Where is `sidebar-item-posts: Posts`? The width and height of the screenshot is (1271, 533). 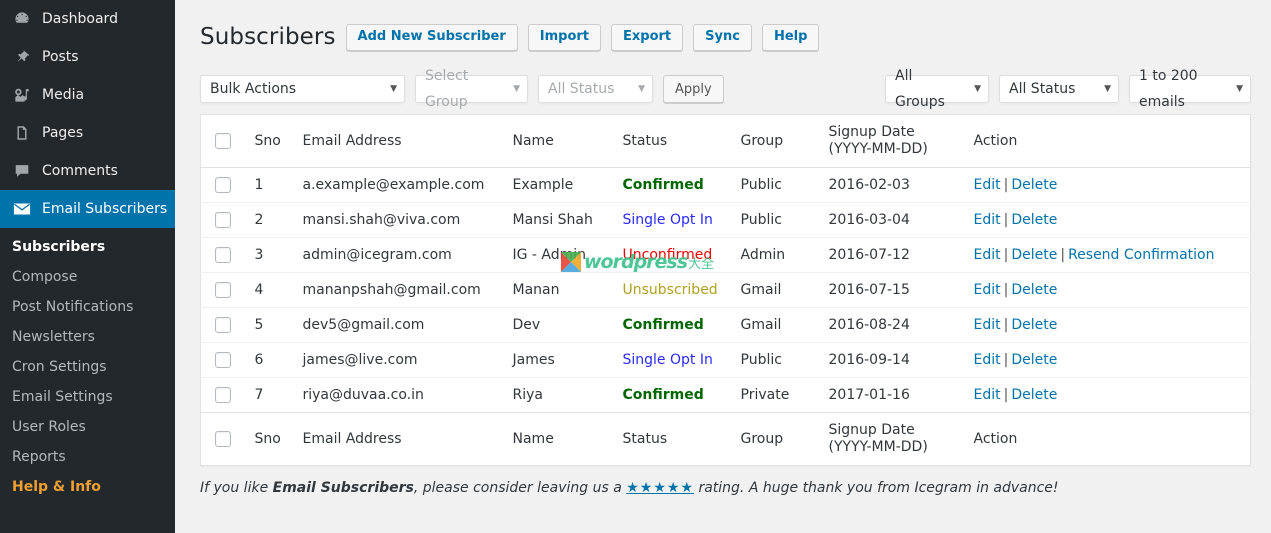
sidebar-item-posts: Posts is located at coordinates (87, 57).